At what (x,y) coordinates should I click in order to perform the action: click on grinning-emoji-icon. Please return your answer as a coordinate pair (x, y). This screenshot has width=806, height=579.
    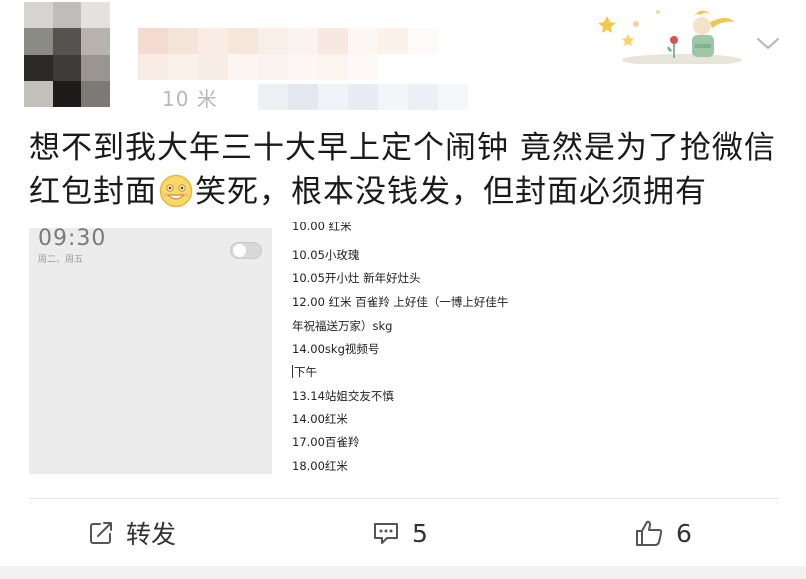
    Looking at the image, I should click on (176, 191).